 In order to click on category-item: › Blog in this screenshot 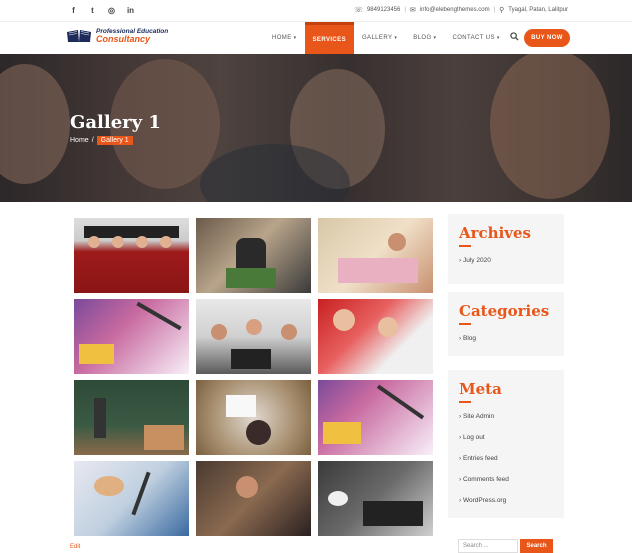, I will do `click(511, 338)`.